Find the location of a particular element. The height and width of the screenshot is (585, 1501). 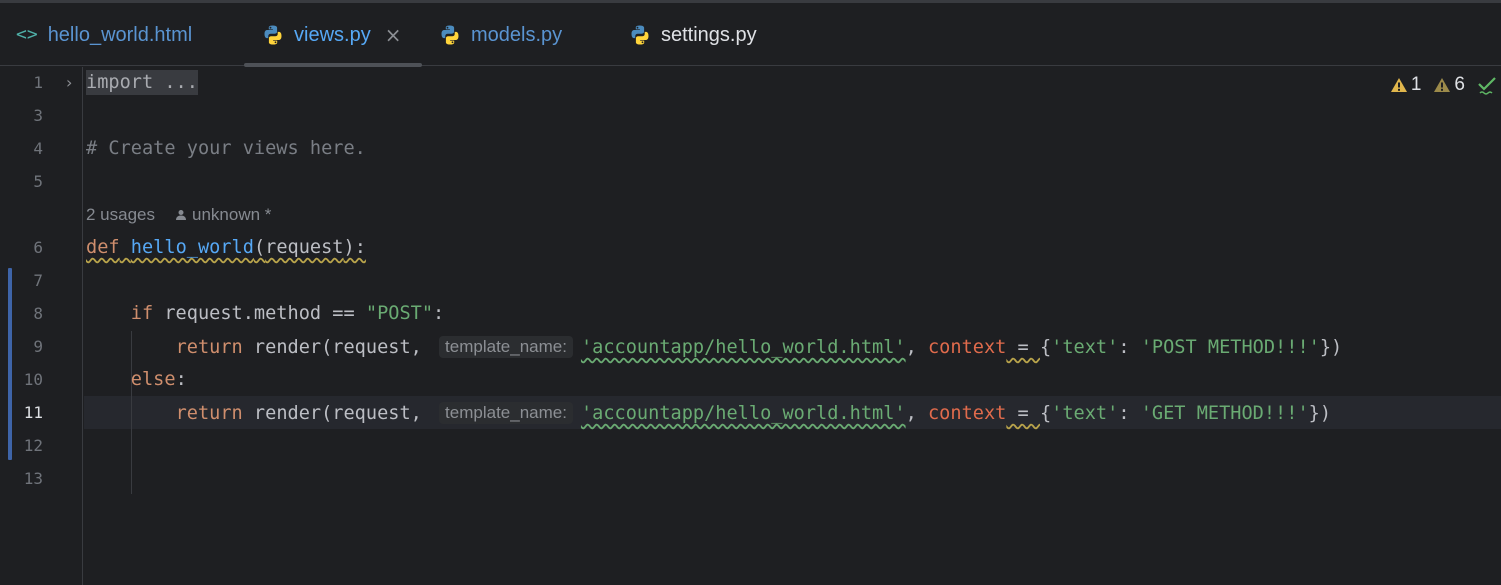

line-number: 5 is located at coordinates (38, 181).